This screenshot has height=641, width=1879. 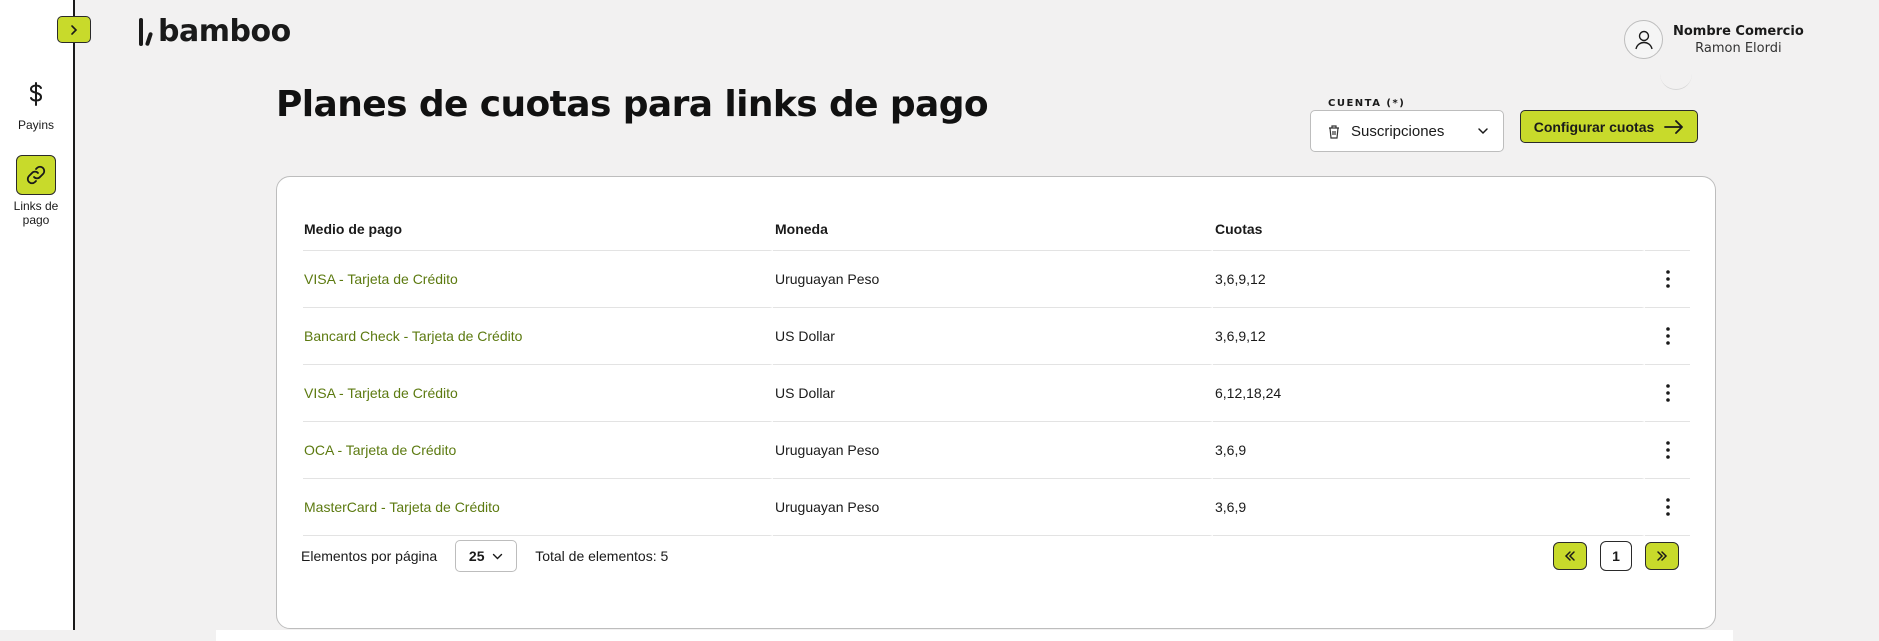 I want to click on trash-icon, so click(x=1334, y=131).